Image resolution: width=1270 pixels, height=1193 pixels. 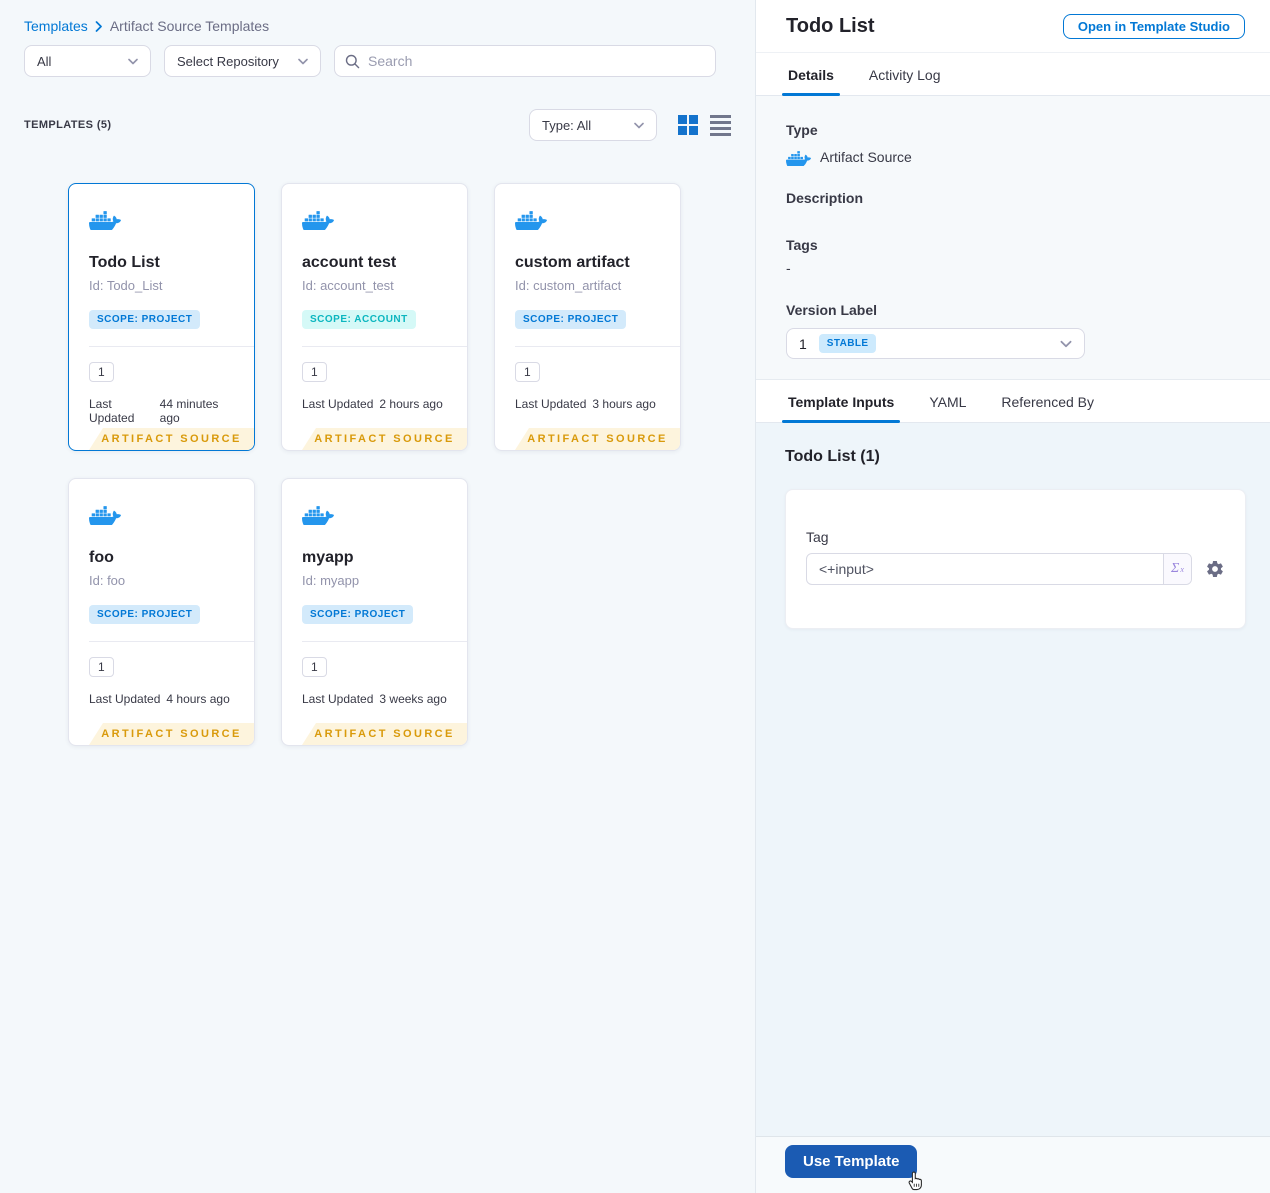 What do you see at coordinates (87, 61) in the screenshot?
I see `scope-filter-dropdown: All` at bounding box center [87, 61].